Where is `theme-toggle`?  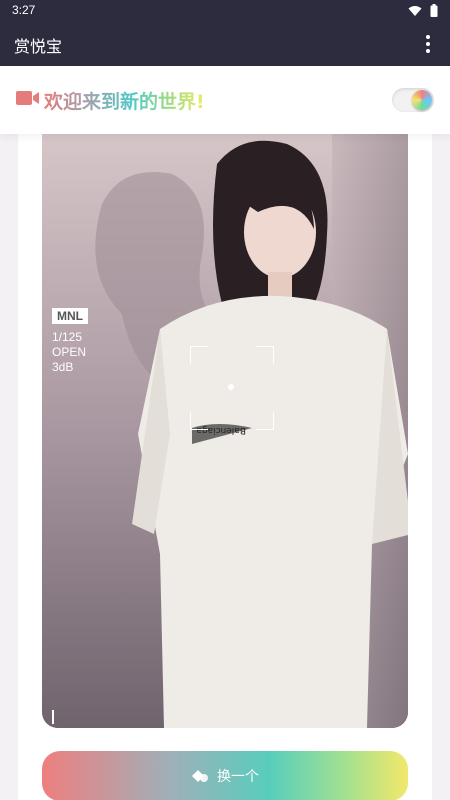
theme-toggle is located at coordinates (413, 100).